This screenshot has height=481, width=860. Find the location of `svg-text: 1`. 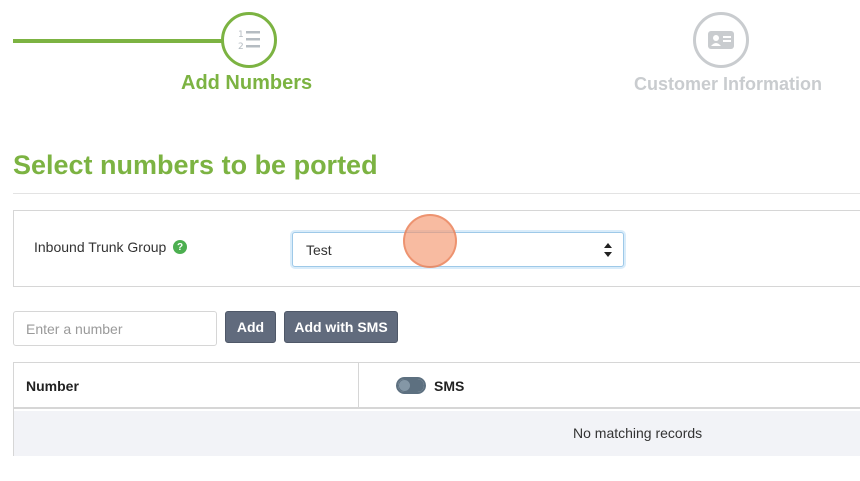

svg-text: 1 is located at coordinates (241, 35).